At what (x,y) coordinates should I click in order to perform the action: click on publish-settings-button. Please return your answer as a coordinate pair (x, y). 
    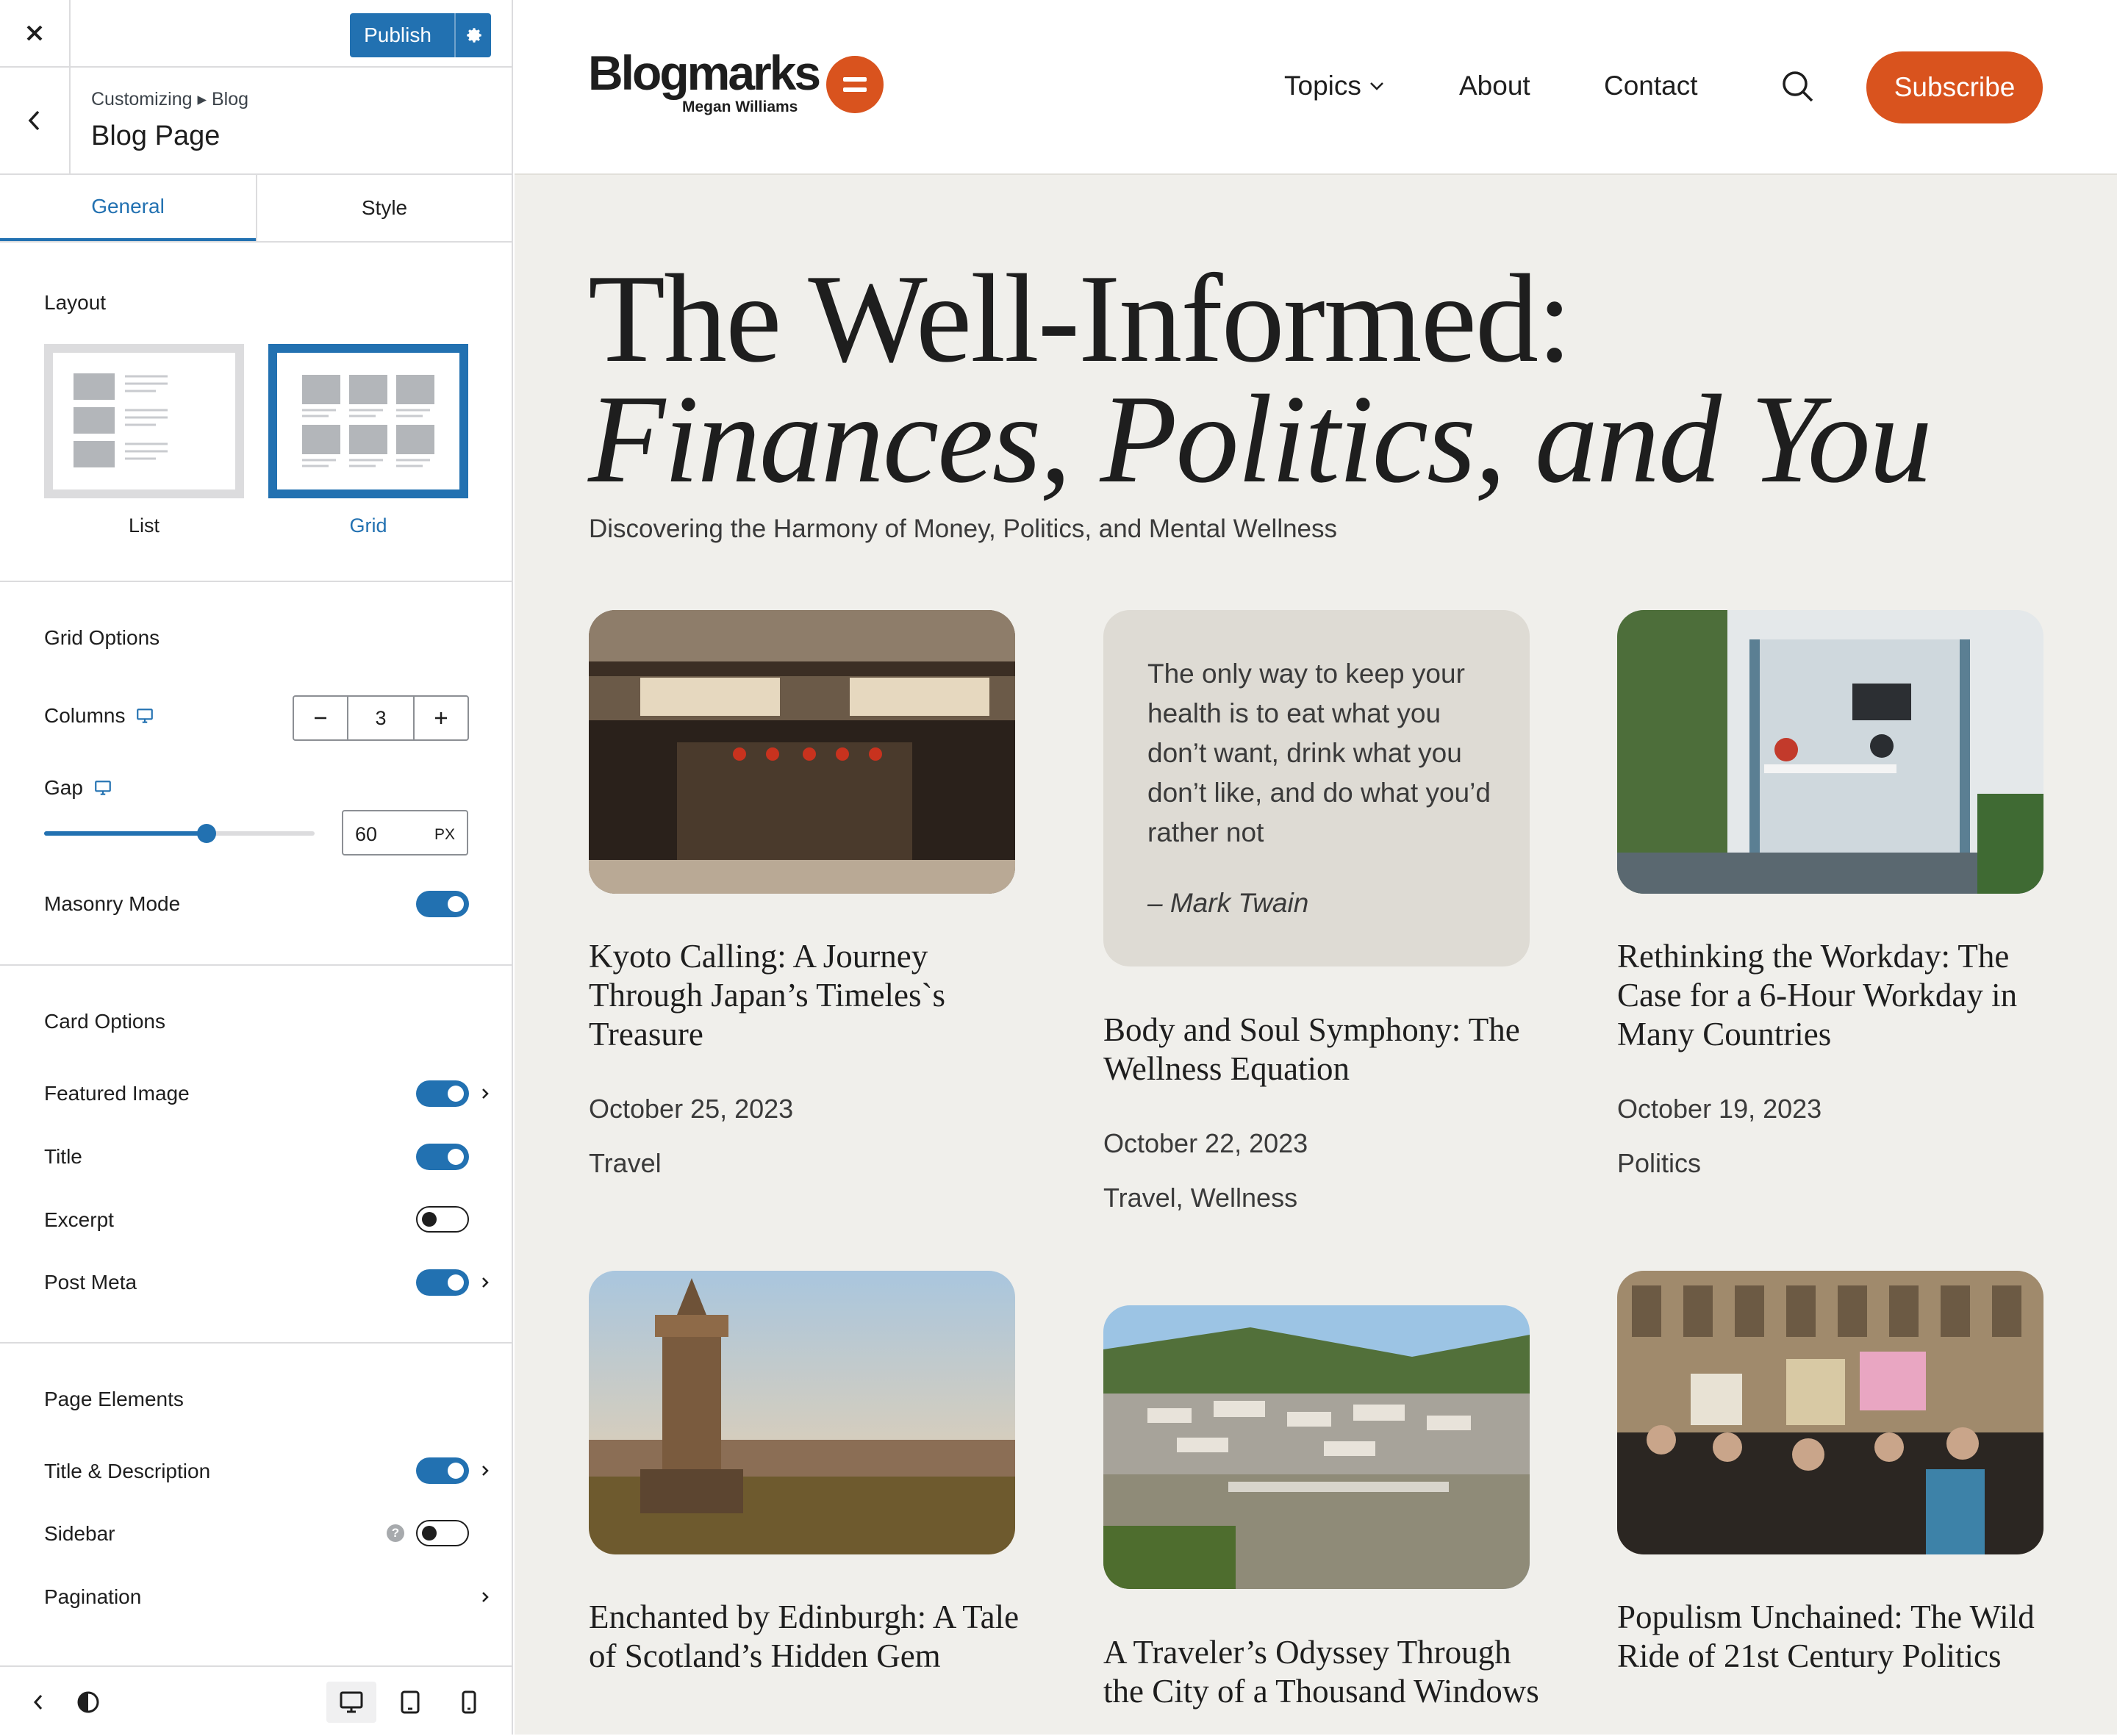
    Looking at the image, I should click on (473, 35).